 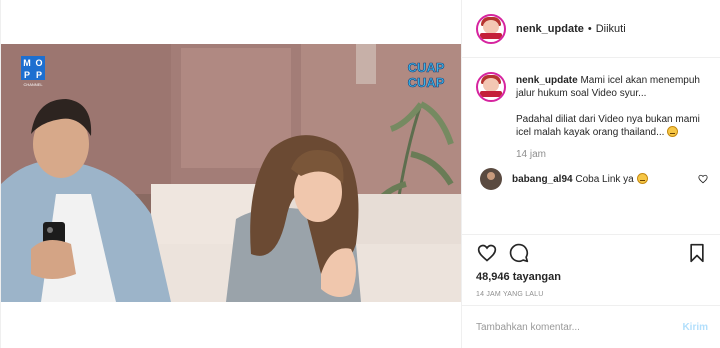 I want to click on channel-logo: M O P P CHANNEL, so click(x=33, y=71).